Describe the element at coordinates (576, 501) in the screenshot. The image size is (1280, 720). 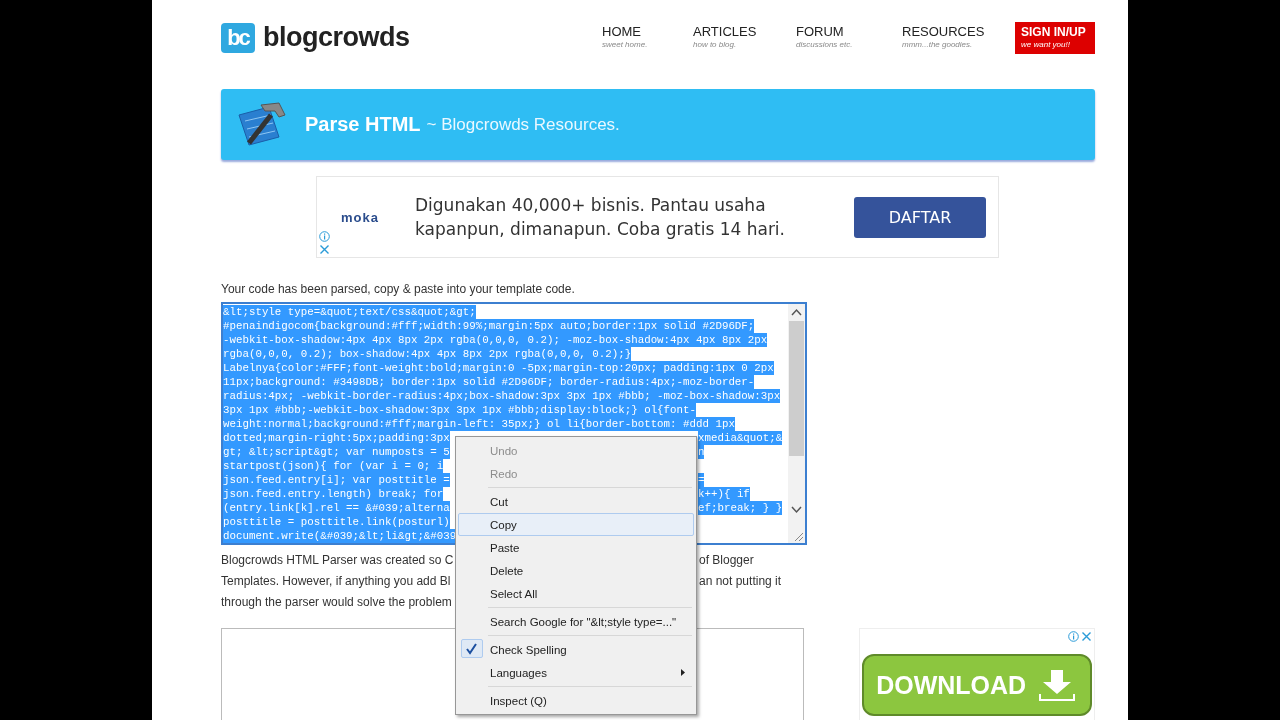
I see `menu-item: Cut` at that location.